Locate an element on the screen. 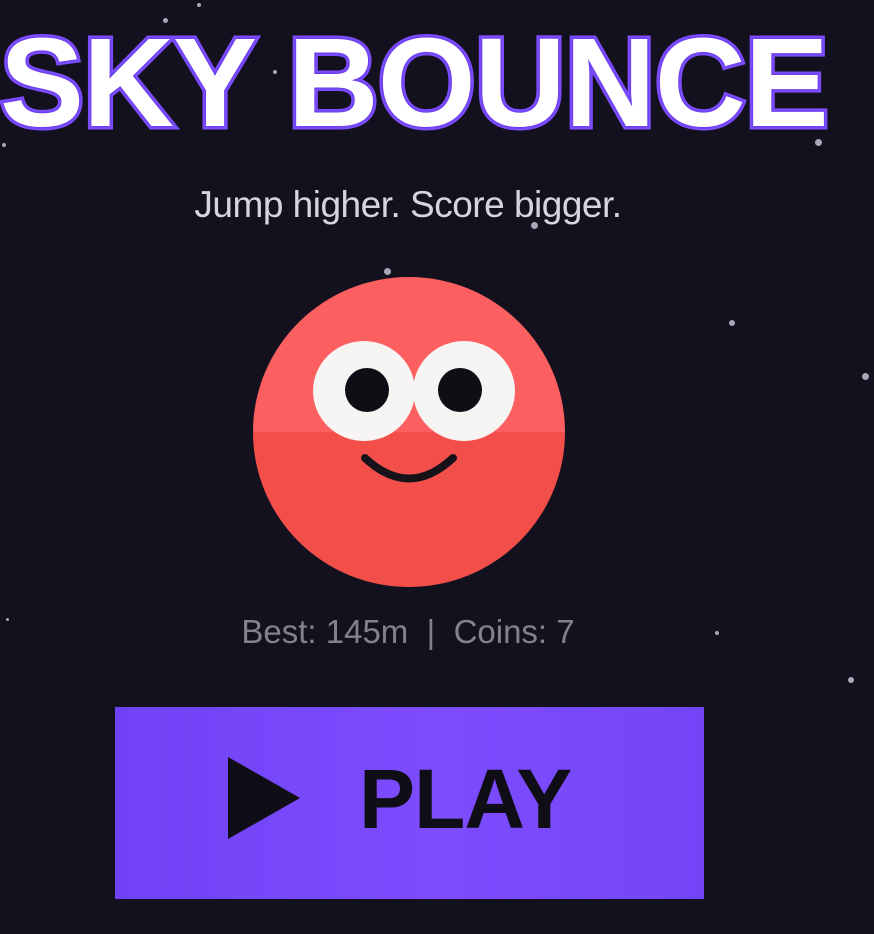 Image resolution: width=874 pixels, height=934 pixels. coins-value: 7 is located at coordinates (565, 631).